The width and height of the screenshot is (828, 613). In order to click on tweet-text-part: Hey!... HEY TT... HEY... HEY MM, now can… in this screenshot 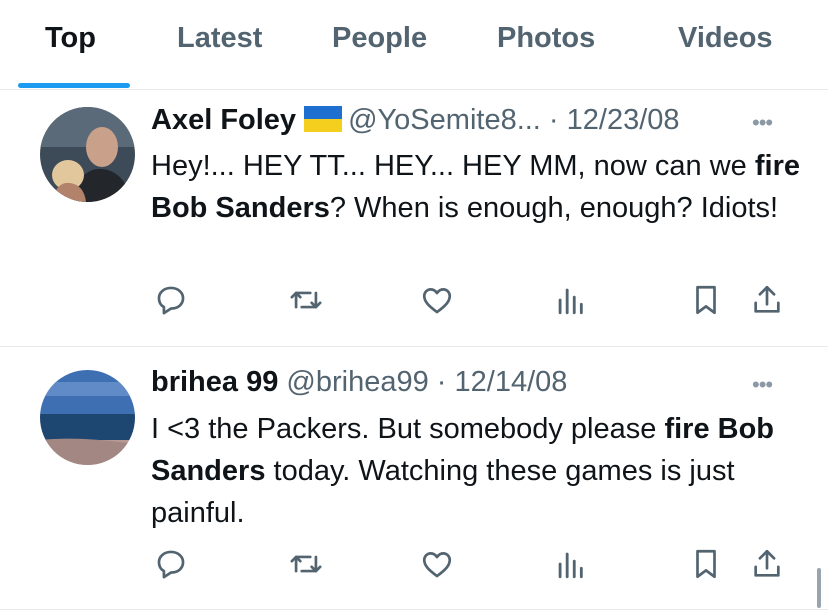, I will do `click(453, 166)`.